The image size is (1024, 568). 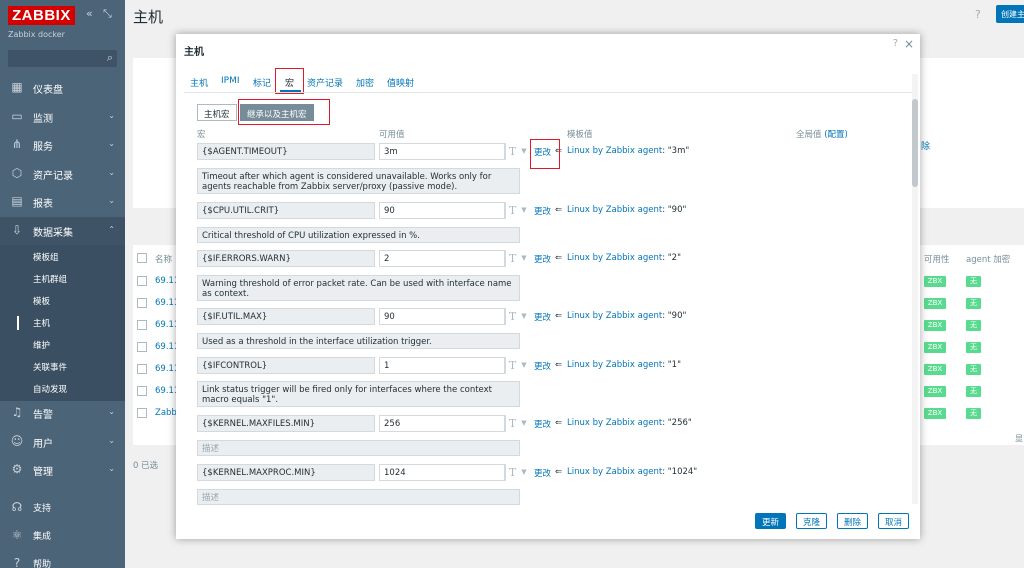 What do you see at coordinates (771, 521) in the screenshot?
I see `update-button: 更新` at bounding box center [771, 521].